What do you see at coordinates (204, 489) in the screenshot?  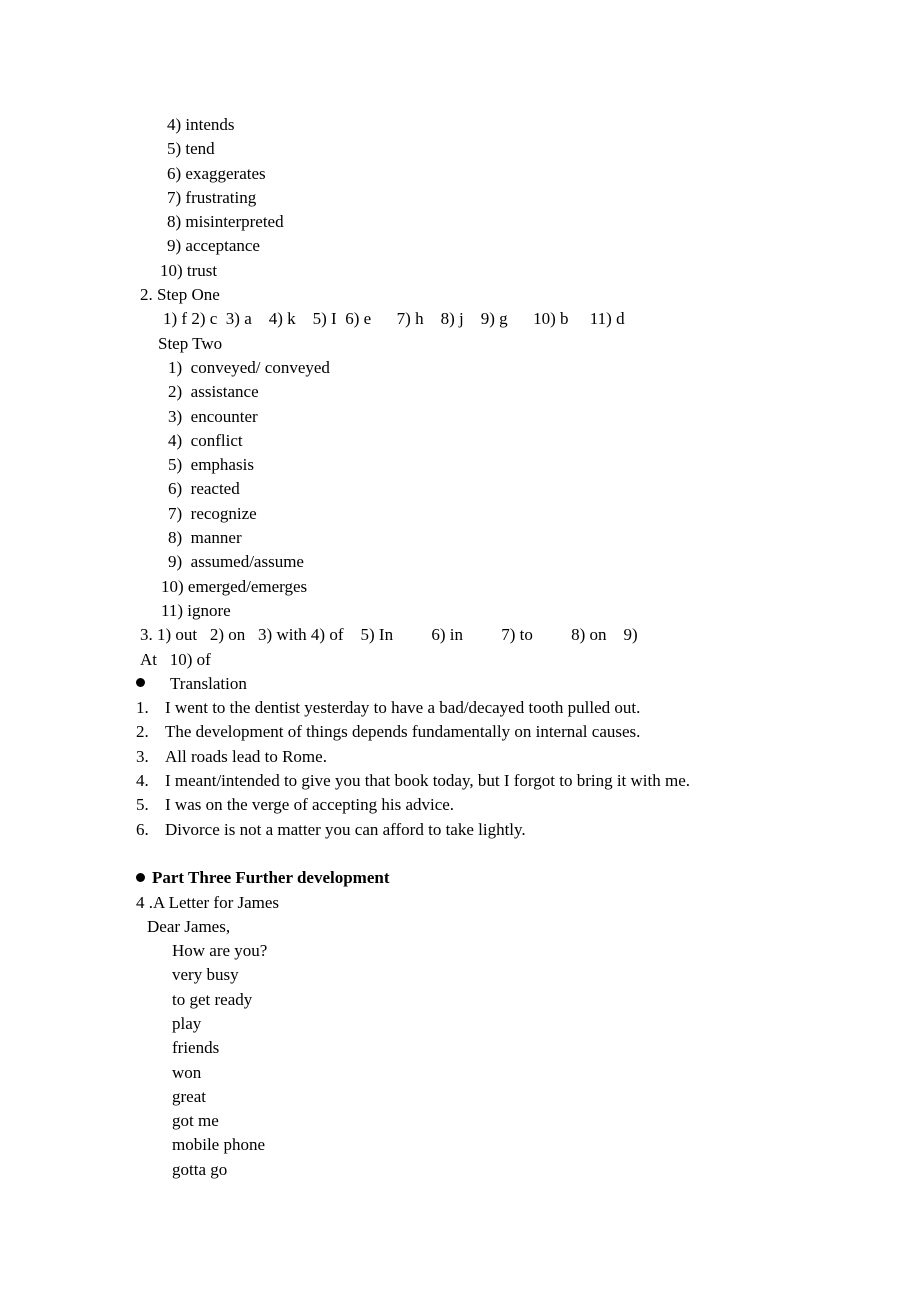 I see `step-two-item: 6) reacted` at bounding box center [204, 489].